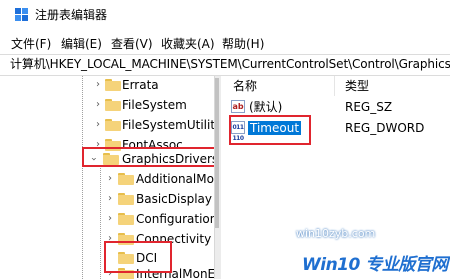 This screenshot has width=450, height=279. Describe the element at coordinates (266, 107) in the screenshot. I see `value-name: (默认)` at that location.